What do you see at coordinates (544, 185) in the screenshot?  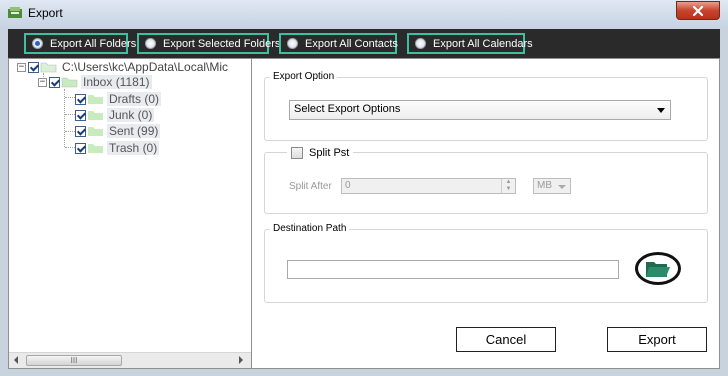 I see `split-unit-value: MB` at bounding box center [544, 185].